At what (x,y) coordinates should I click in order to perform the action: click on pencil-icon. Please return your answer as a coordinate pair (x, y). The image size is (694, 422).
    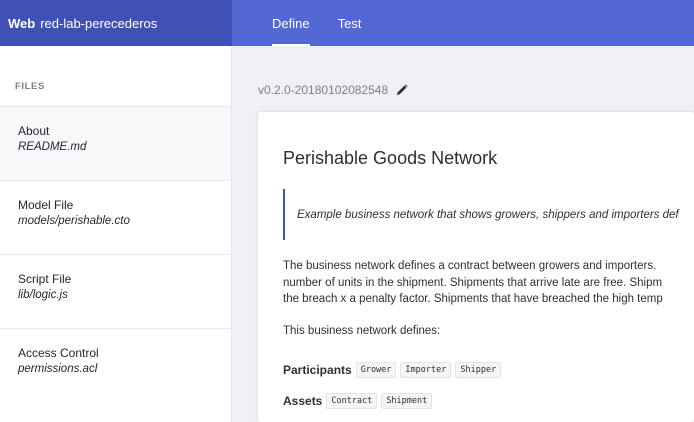
    Looking at the image, I should click on (402, 90).